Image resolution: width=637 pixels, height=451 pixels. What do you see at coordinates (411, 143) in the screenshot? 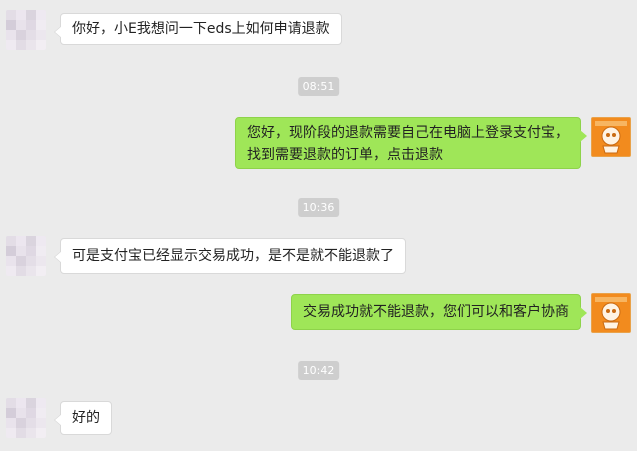
I see `message-bubble-outgoing: 您好，现阶段的退款需要自己在电脑上登录支付宝， 找到需要退款的订单，点击退款` at bounding box center [411, 143].